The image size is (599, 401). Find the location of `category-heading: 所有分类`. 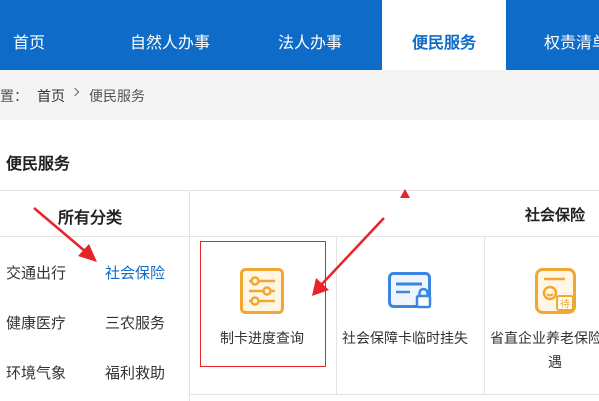

category-heading: 所有分类 is located at coordinates (90, 217).